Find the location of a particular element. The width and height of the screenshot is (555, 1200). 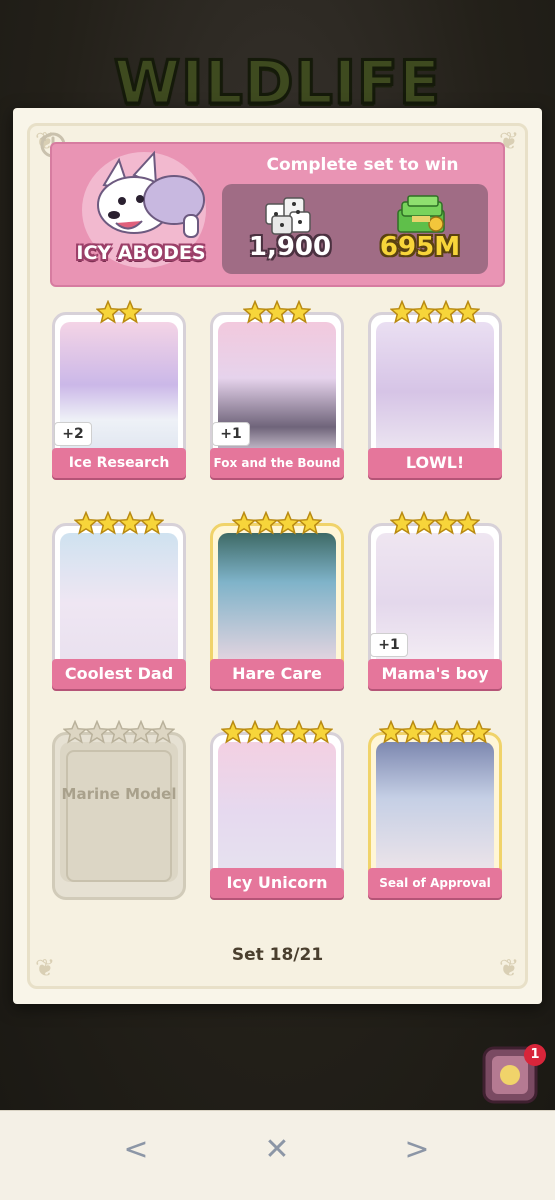

sticker-card: LOWL! is located at coordinates (435, 389).